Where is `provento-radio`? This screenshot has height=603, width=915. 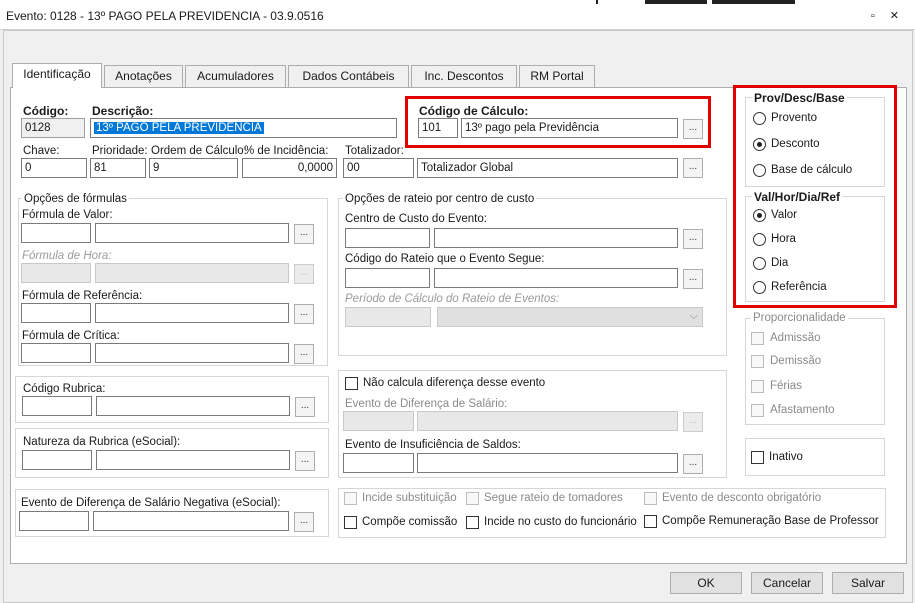
provento-radio is located at coordinates (759, 118).